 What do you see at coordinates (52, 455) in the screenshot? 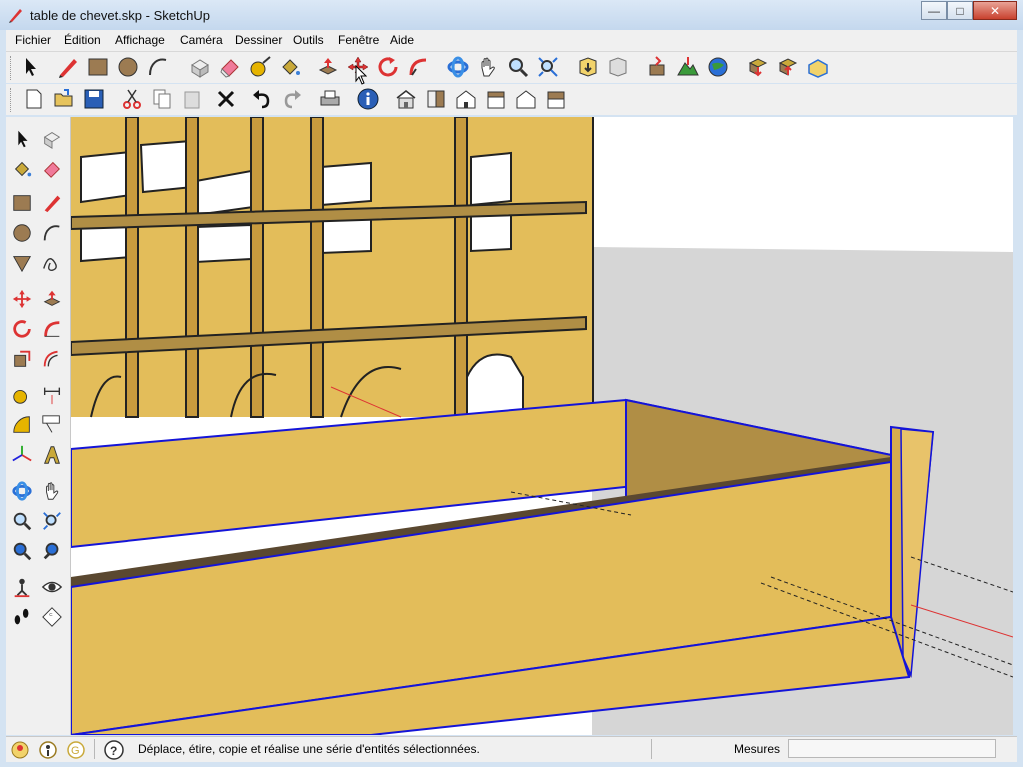
I see `3d-text-icon` at bounding box center [52, 455].